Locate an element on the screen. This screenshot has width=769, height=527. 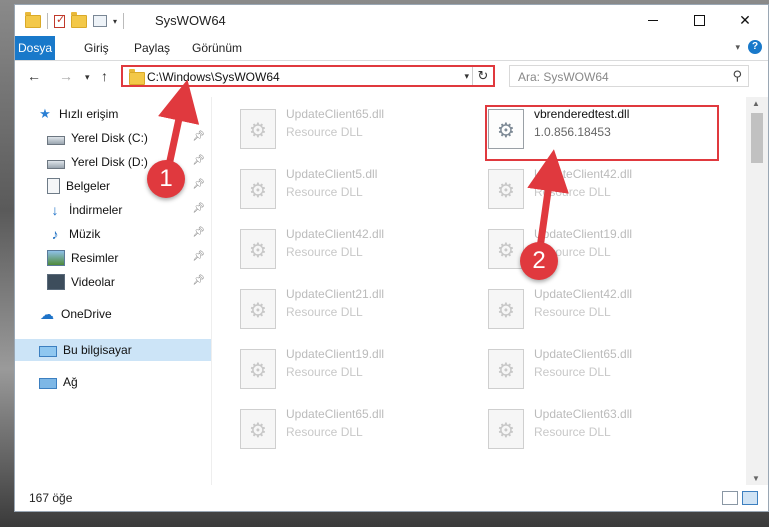
ribbon-tabs: Dosya Giriş Paylaş Görünüm ▾ ? is located at coordinates (391, 48).